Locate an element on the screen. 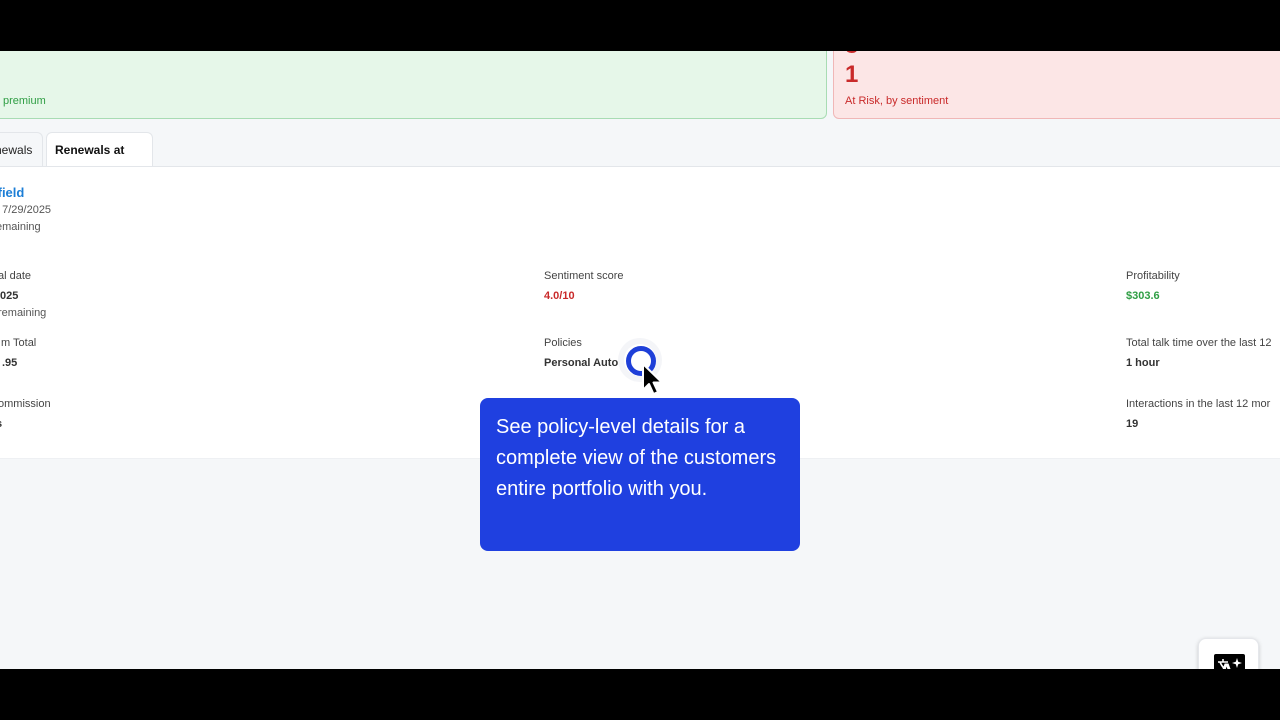  policies-value: Personal Auto is located at coordinates (581, 363).